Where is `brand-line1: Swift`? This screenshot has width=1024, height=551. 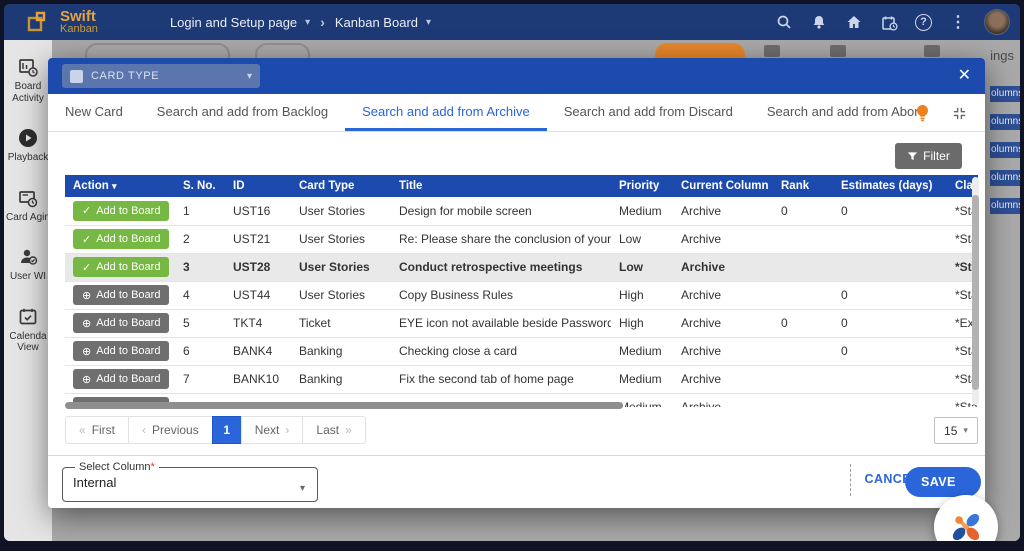
brand-line1: Swift is located at coordinates (78, 16).